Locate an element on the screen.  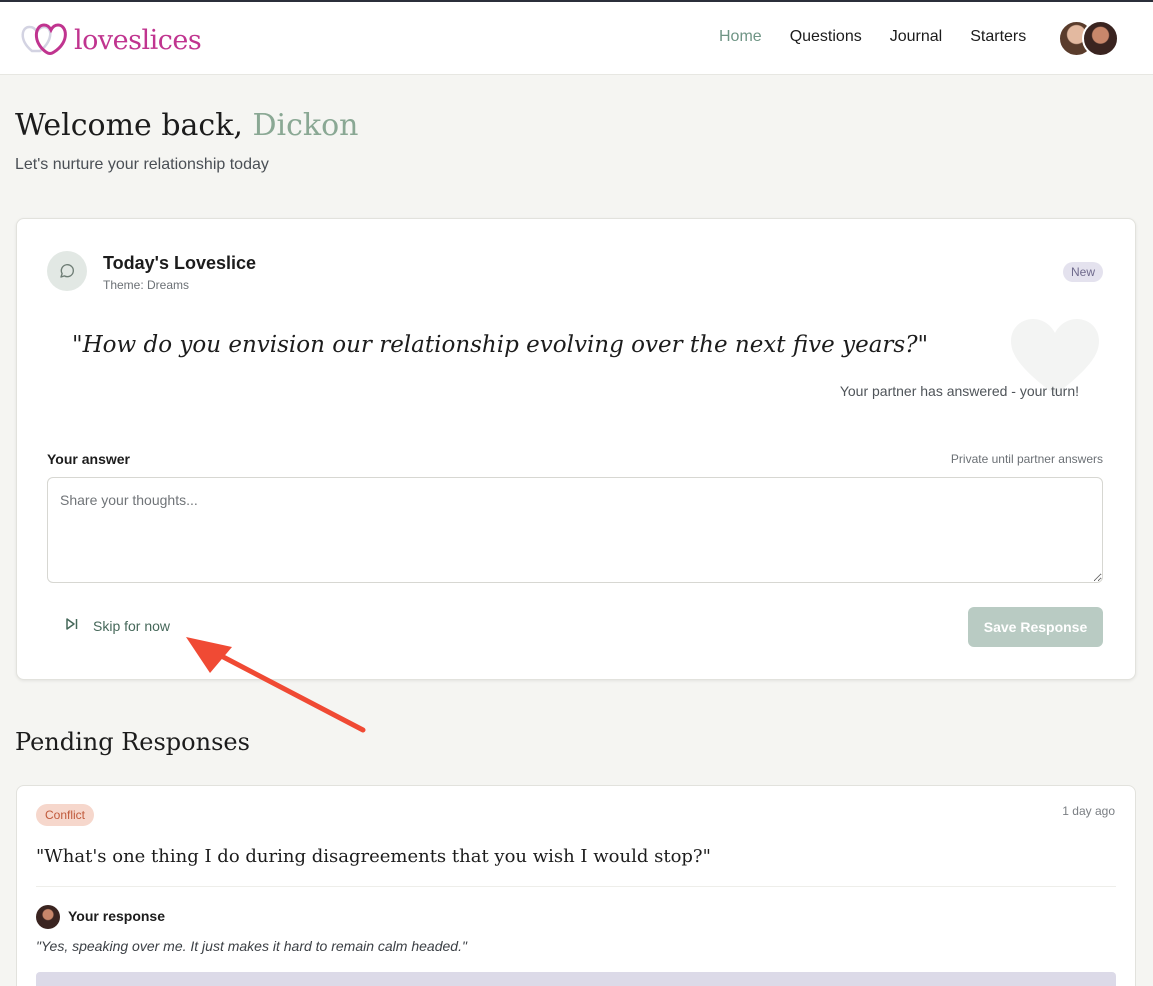
response-label: Your response is located at coordinates (116, 916).